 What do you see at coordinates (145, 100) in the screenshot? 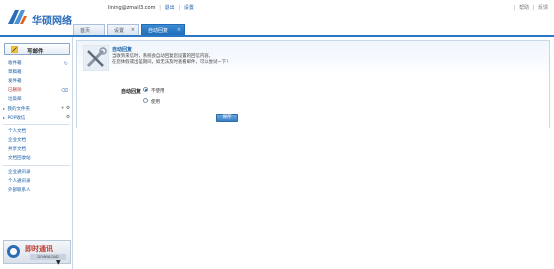
I see `radio-button` at bounding box center [145, 100].